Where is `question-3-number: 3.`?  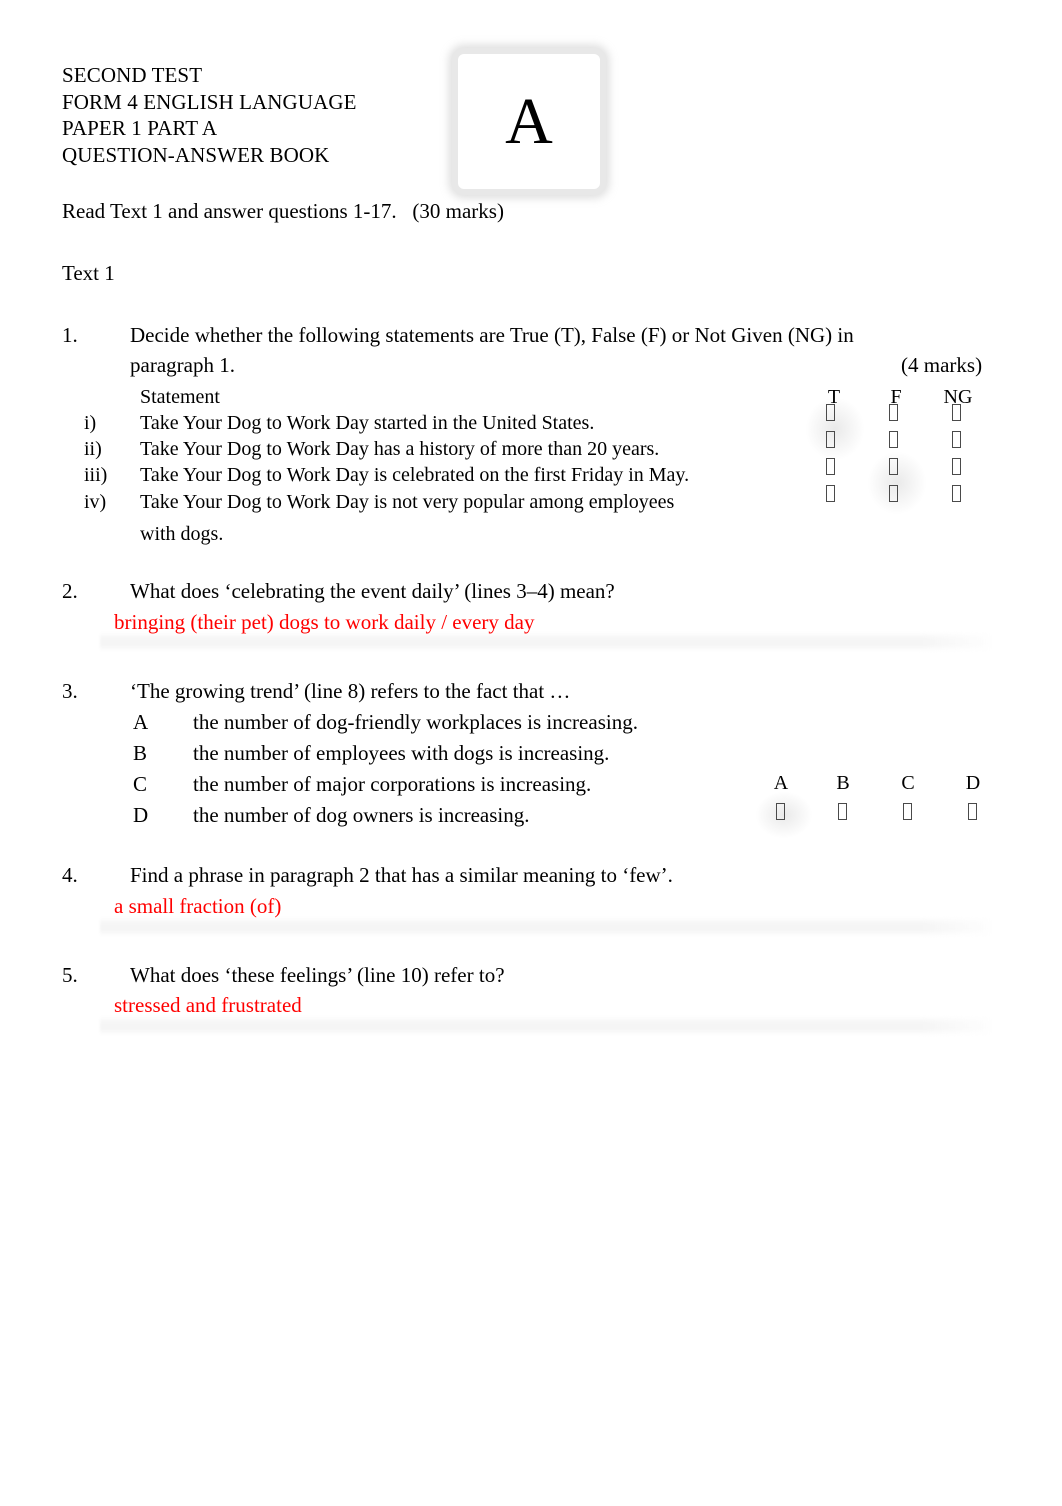 question-3-number: 3. is located at coordinates (70, 691).